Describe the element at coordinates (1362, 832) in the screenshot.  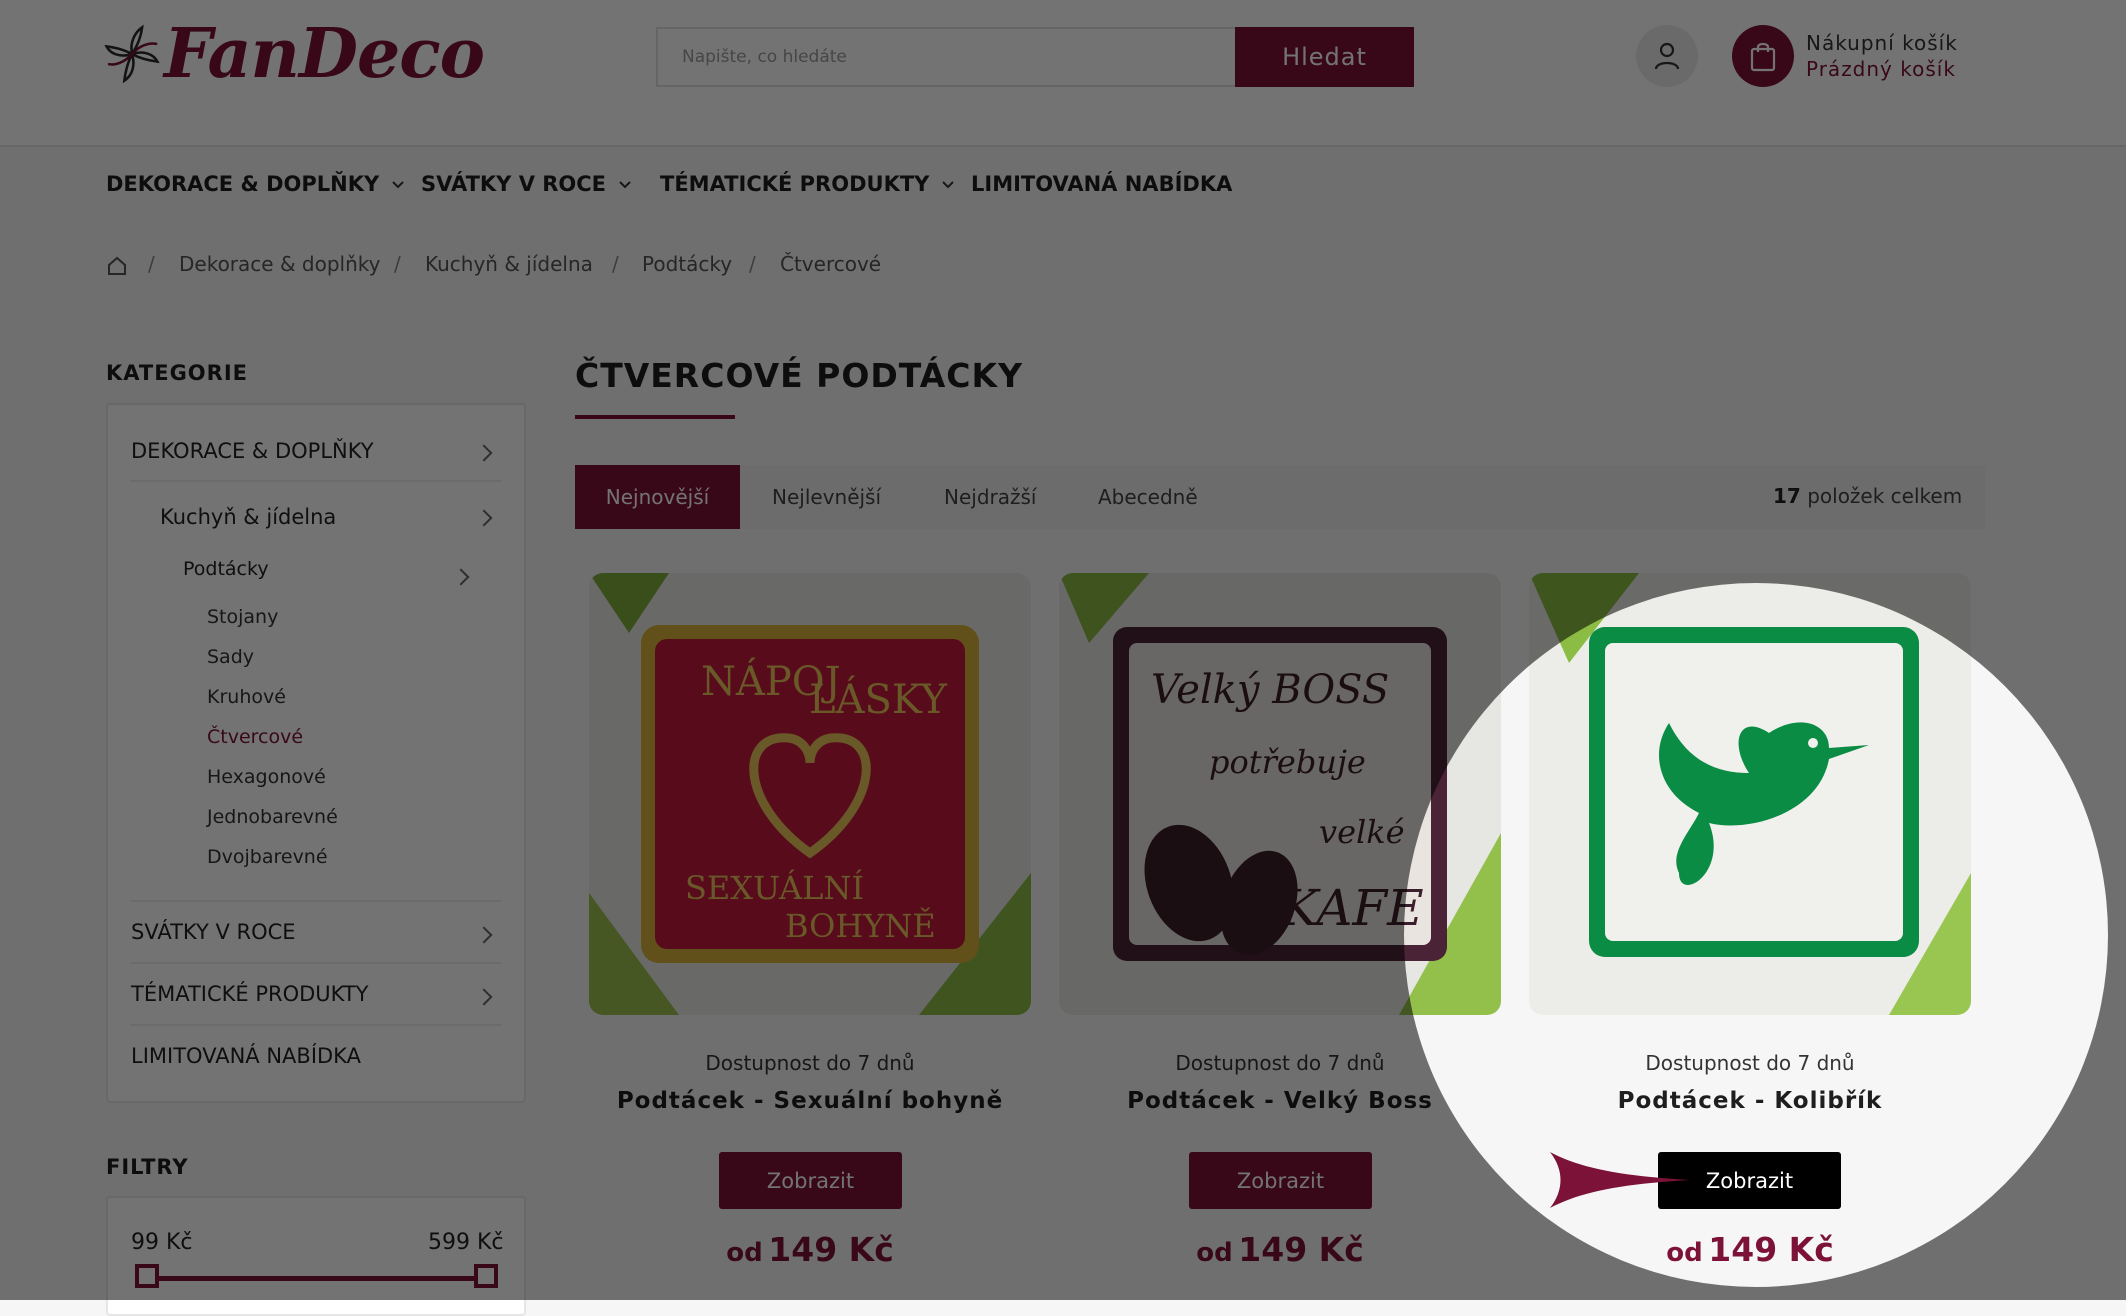
I see `image-text: velké` at that location.